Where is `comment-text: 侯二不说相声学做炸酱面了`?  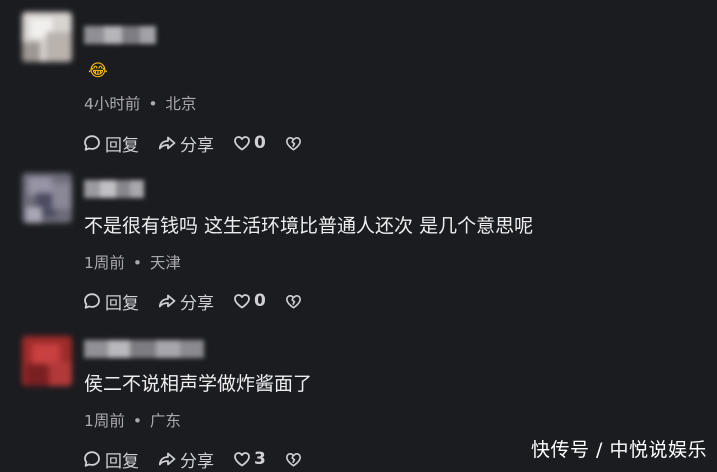 comment-text: 侯二不说相声学做炸酱面了 is located at coordinates (198, 384).